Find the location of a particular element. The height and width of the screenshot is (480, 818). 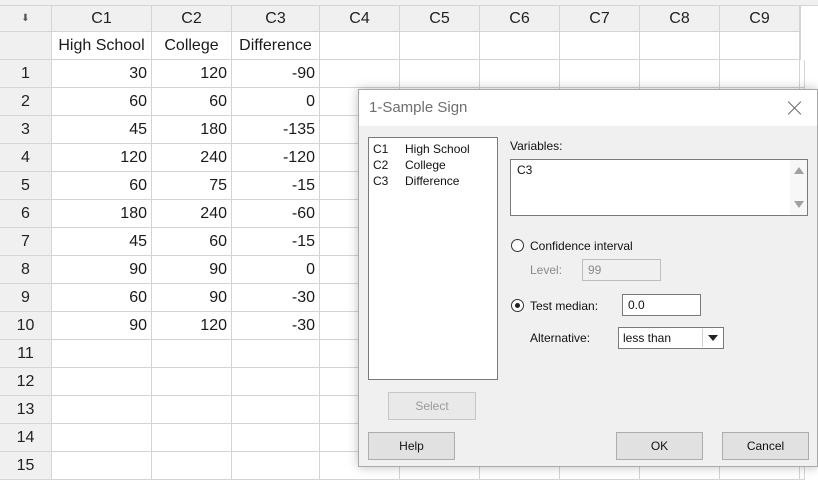

variables-input: C3 is located at coordinates (659, 187).